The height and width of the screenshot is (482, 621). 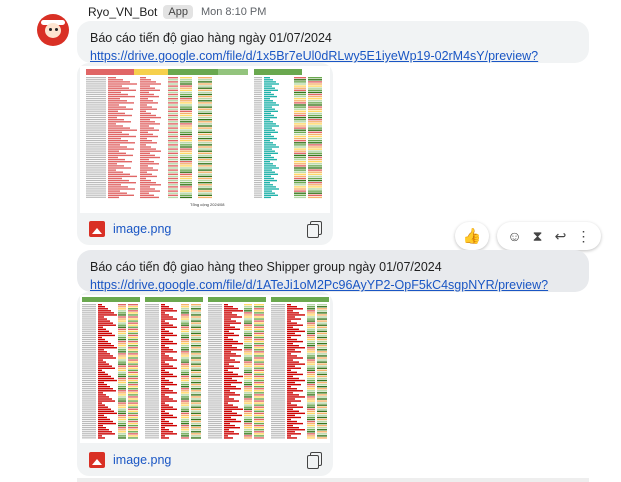 I want to click on thumbs-up-reaction: 👍, so click(x=472, y=236).